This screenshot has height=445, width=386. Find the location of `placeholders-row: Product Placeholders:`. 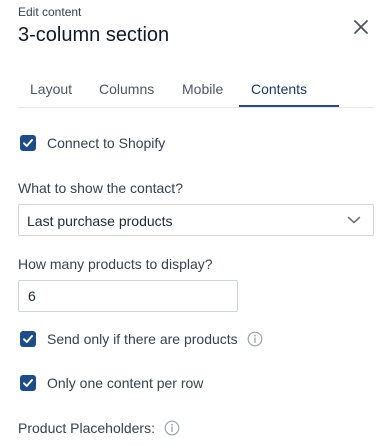

placeholders-row: Product Placeholders: is located at coordinates (99, 428).